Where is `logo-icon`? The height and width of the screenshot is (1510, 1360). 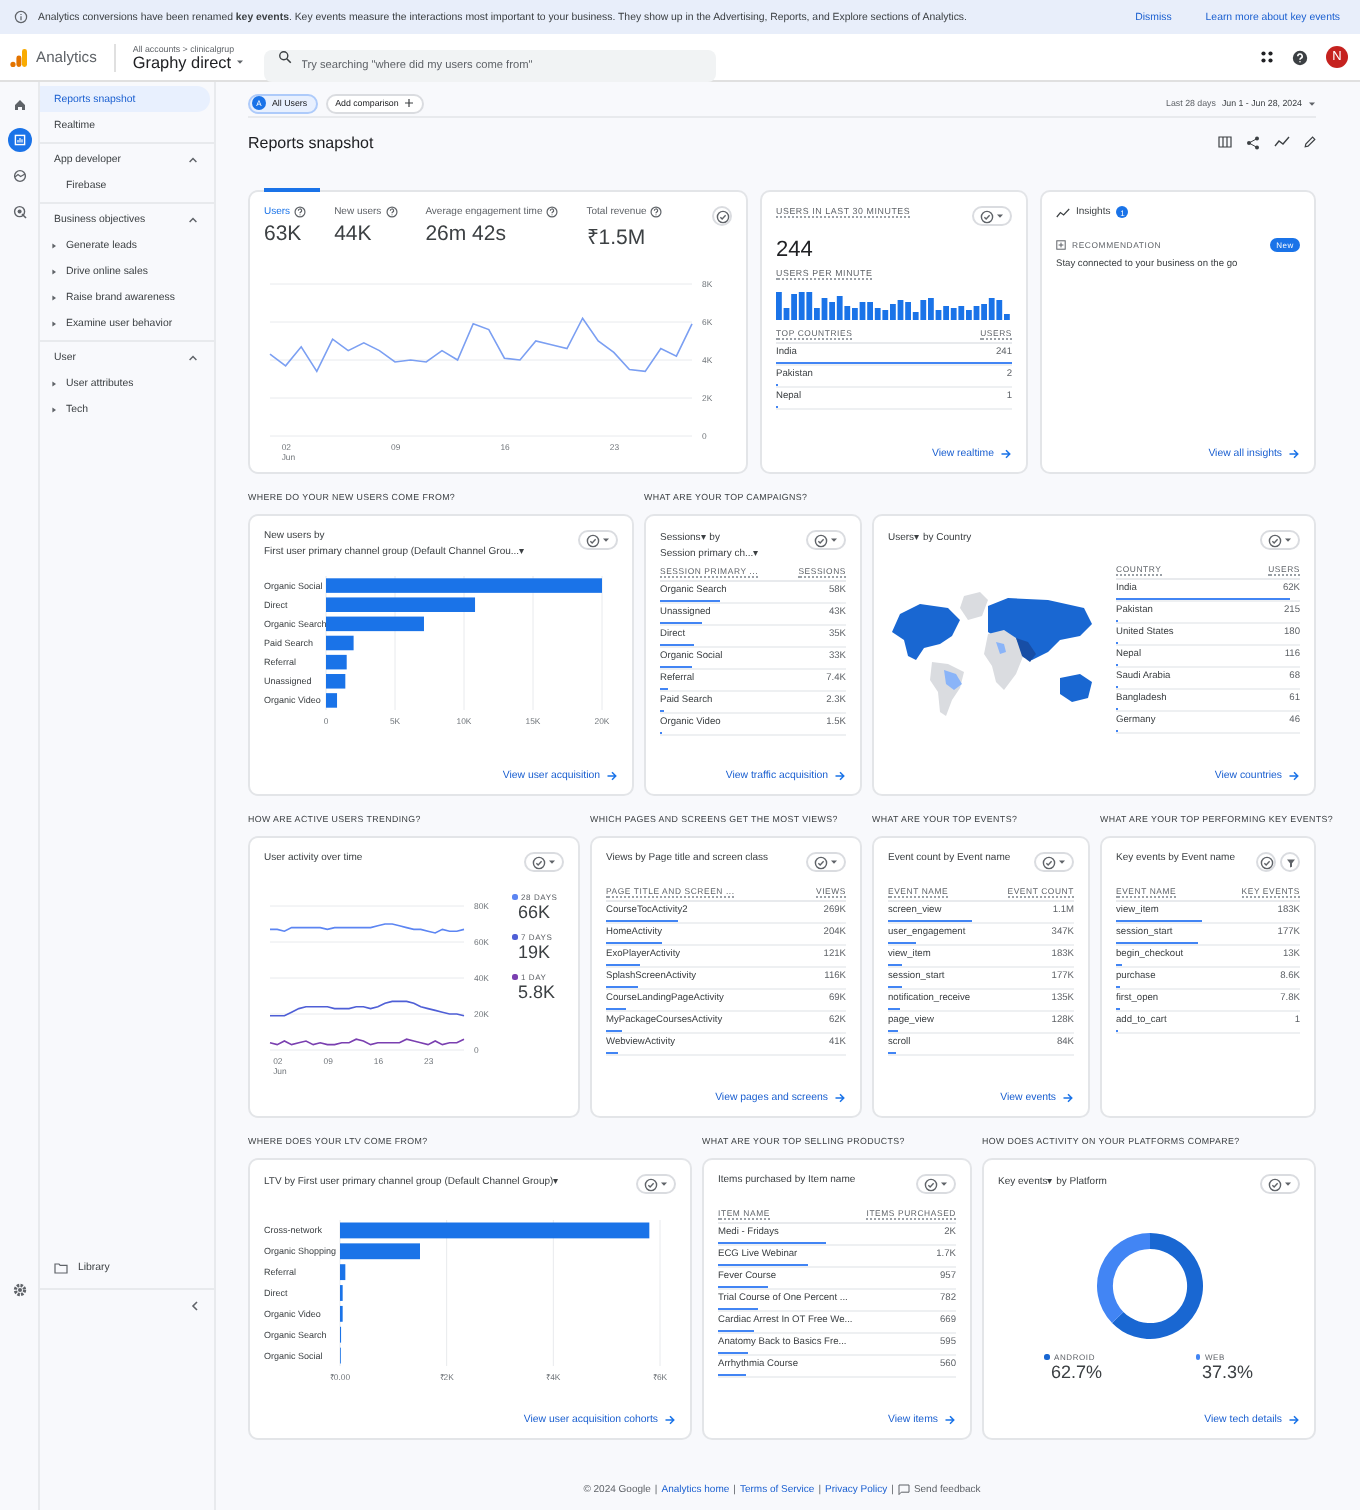 logo-icon is located at coordinates (19, 57).